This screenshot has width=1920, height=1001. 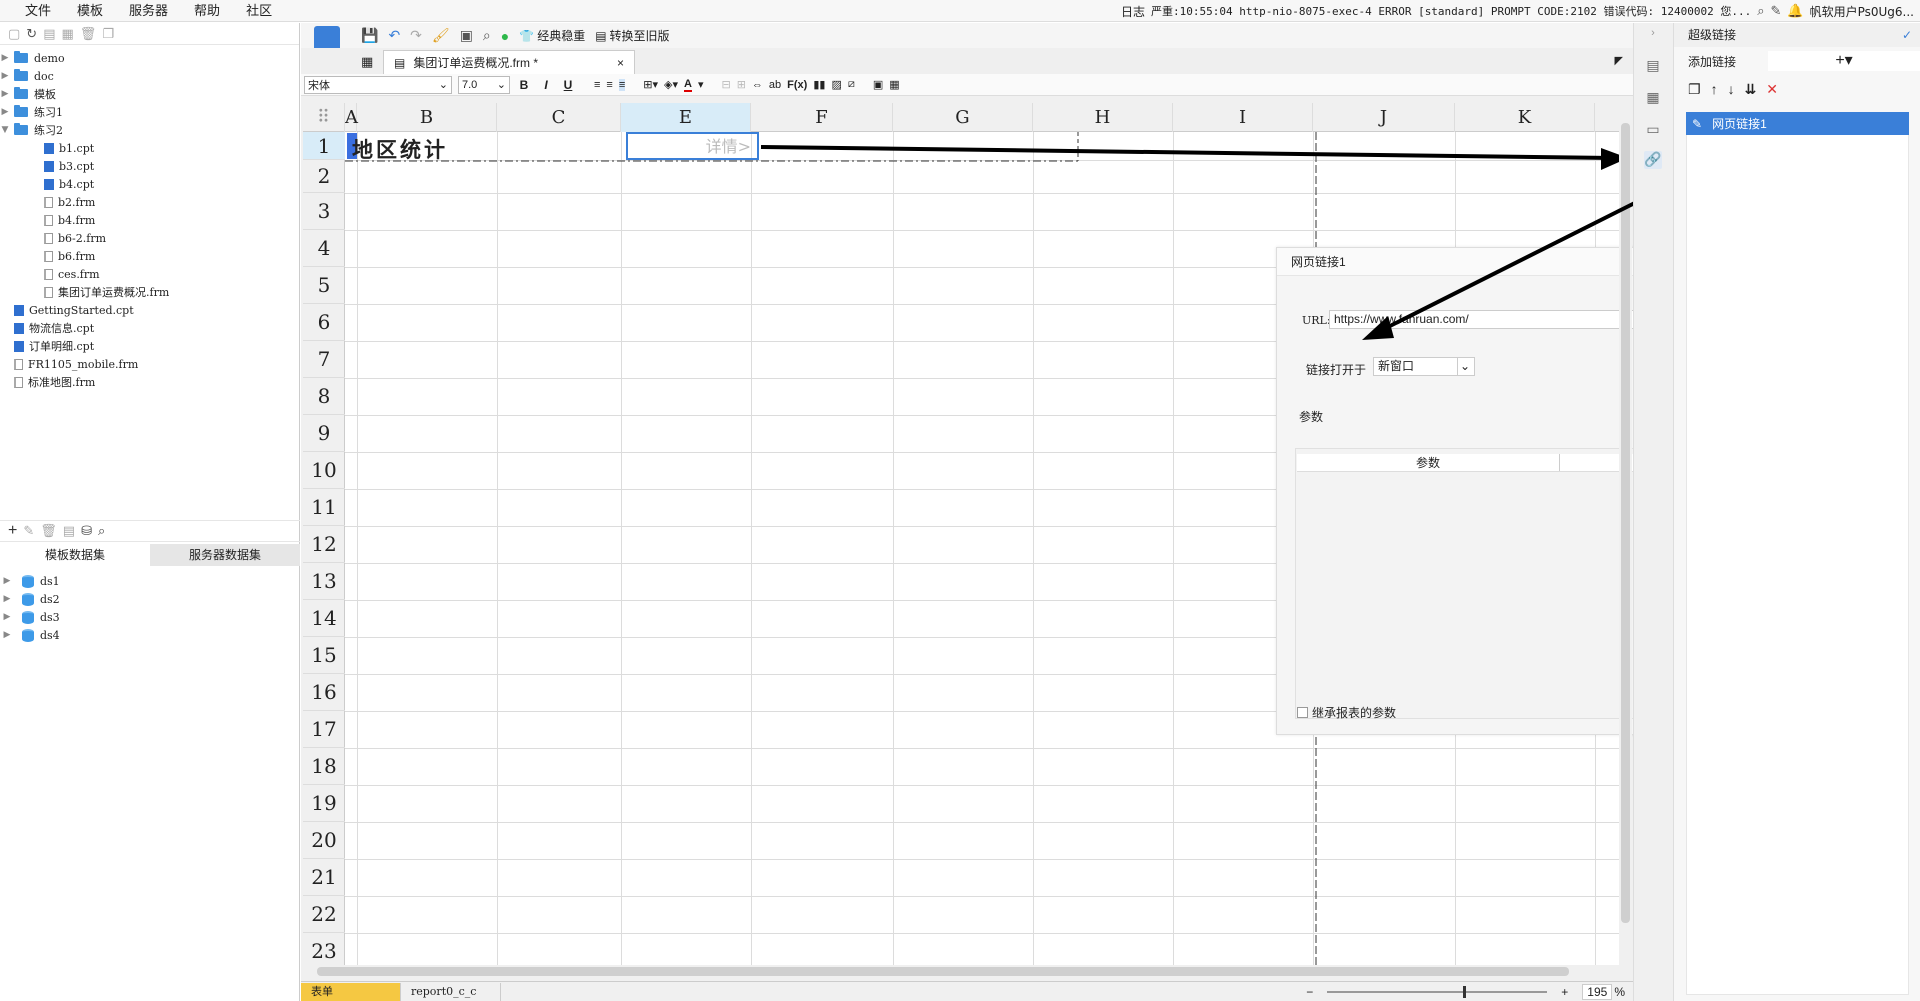 What do you see at coordinates (509, 62) in the screenshot?
I see `editor-tab: ▤ 集团订单运费概况.frm * ×` at bounding box center [509, 62].